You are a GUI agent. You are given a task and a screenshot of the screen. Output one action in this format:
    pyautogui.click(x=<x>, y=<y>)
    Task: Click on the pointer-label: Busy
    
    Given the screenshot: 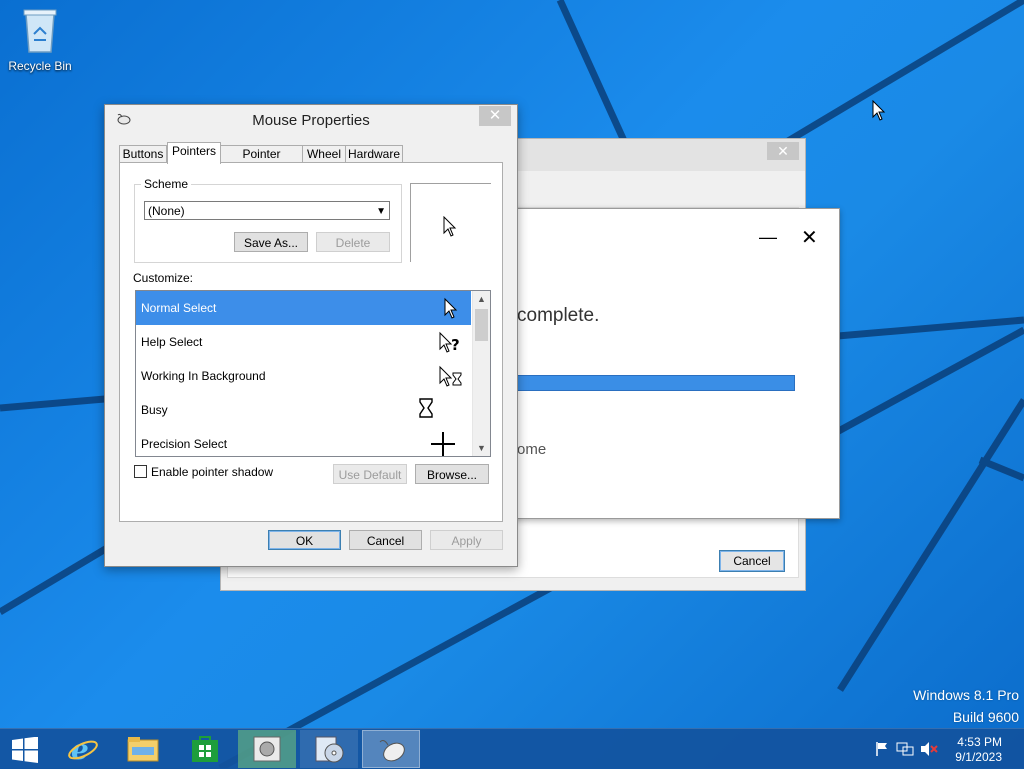 What is the action you would take?
    pyautogui.click(x=154, y=410)
    